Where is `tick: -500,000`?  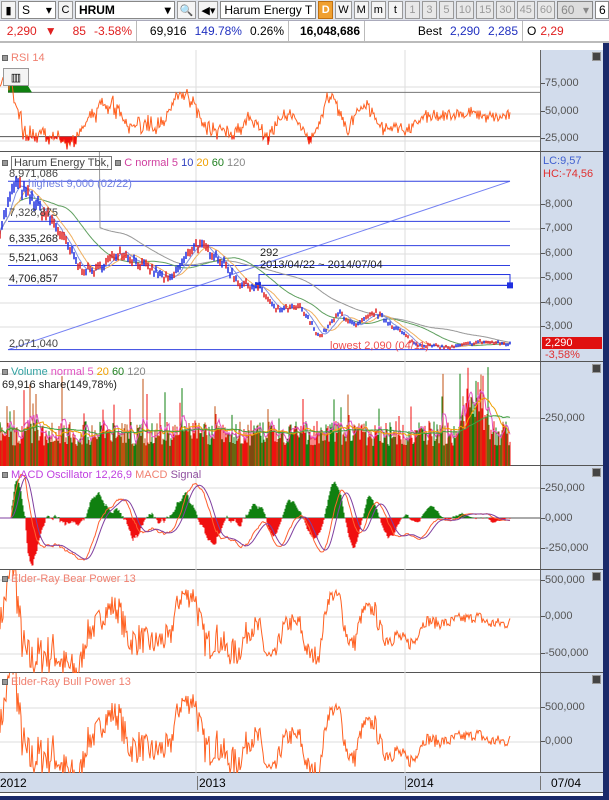 tick: -500,000 is located at coordinates (564, 653).